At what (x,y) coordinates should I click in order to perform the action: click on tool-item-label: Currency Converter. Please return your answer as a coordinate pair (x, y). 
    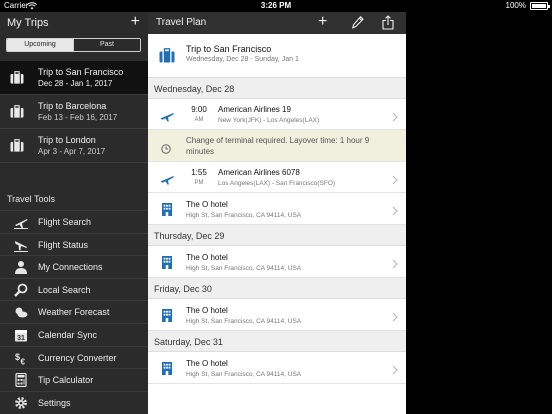
    Looking at the image, I should click on (77, 357).